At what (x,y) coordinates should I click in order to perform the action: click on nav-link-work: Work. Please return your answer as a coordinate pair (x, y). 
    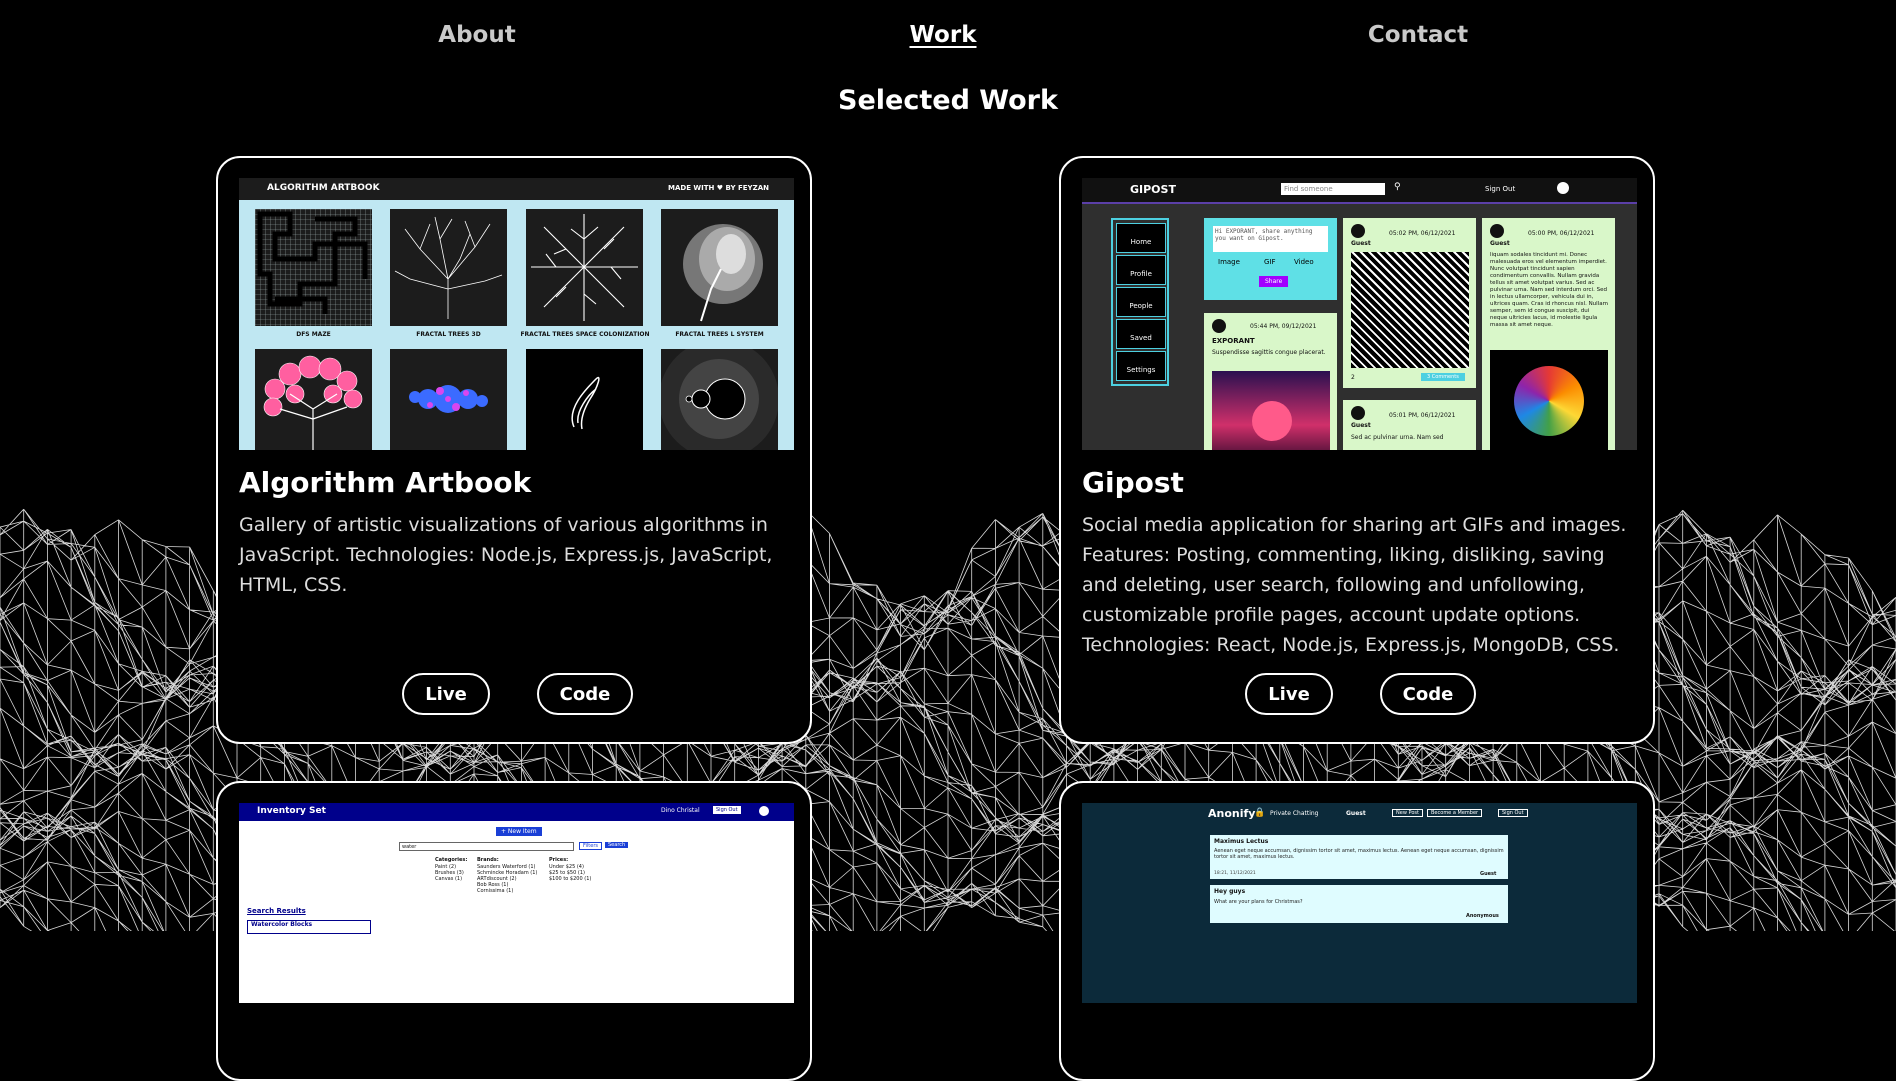
    Looking at the image, I should click on (943, 35).